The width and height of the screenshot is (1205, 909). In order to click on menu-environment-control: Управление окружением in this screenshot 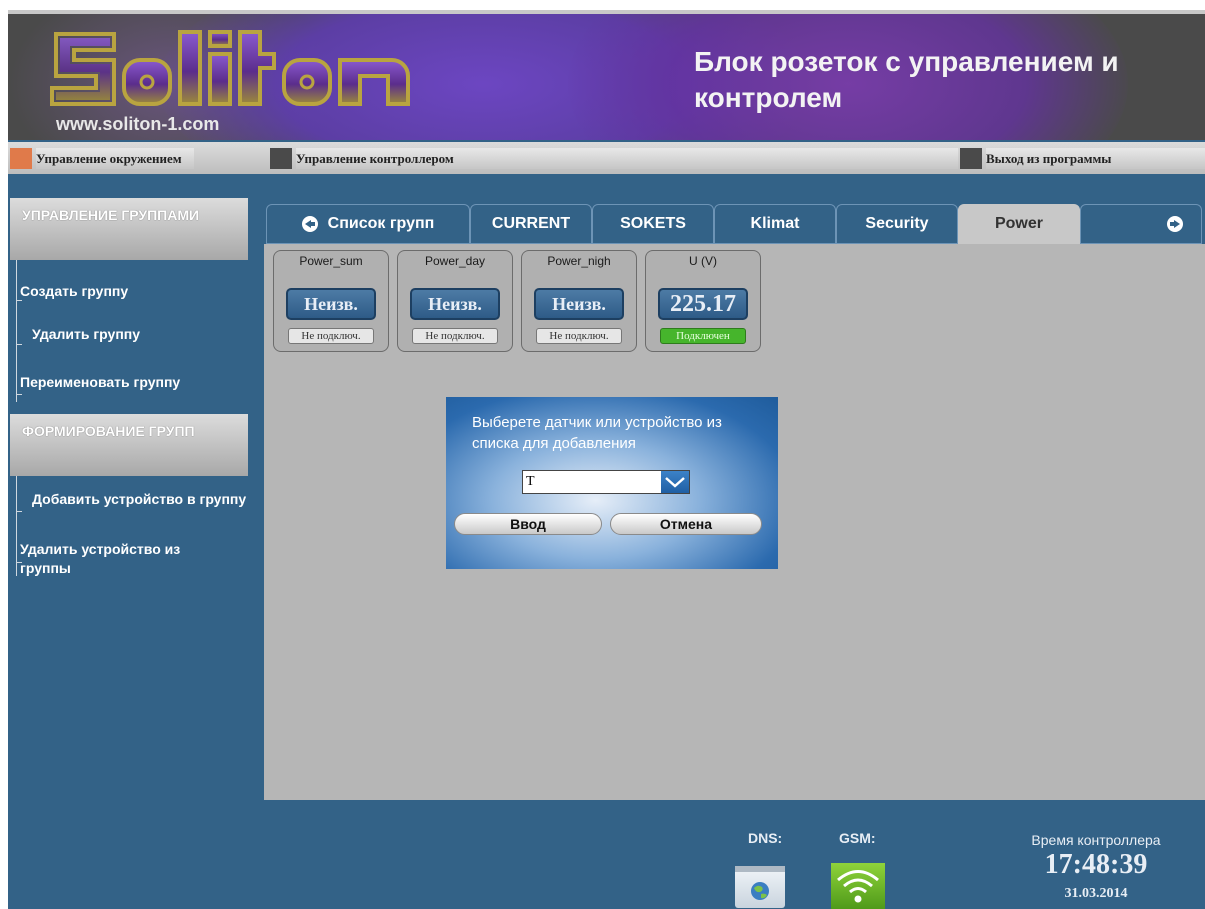, I will do `click(102, 158)`.